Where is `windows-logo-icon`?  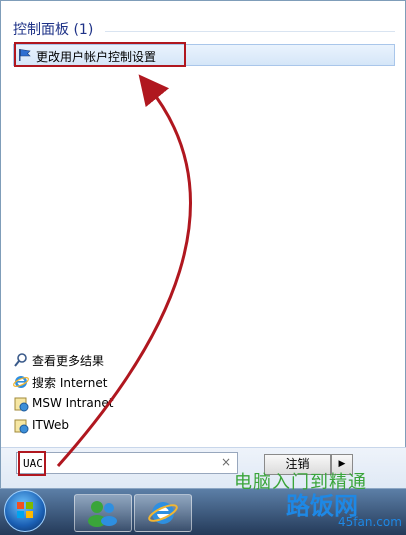
windows-logo-icon is located at coordinates (25, 510).